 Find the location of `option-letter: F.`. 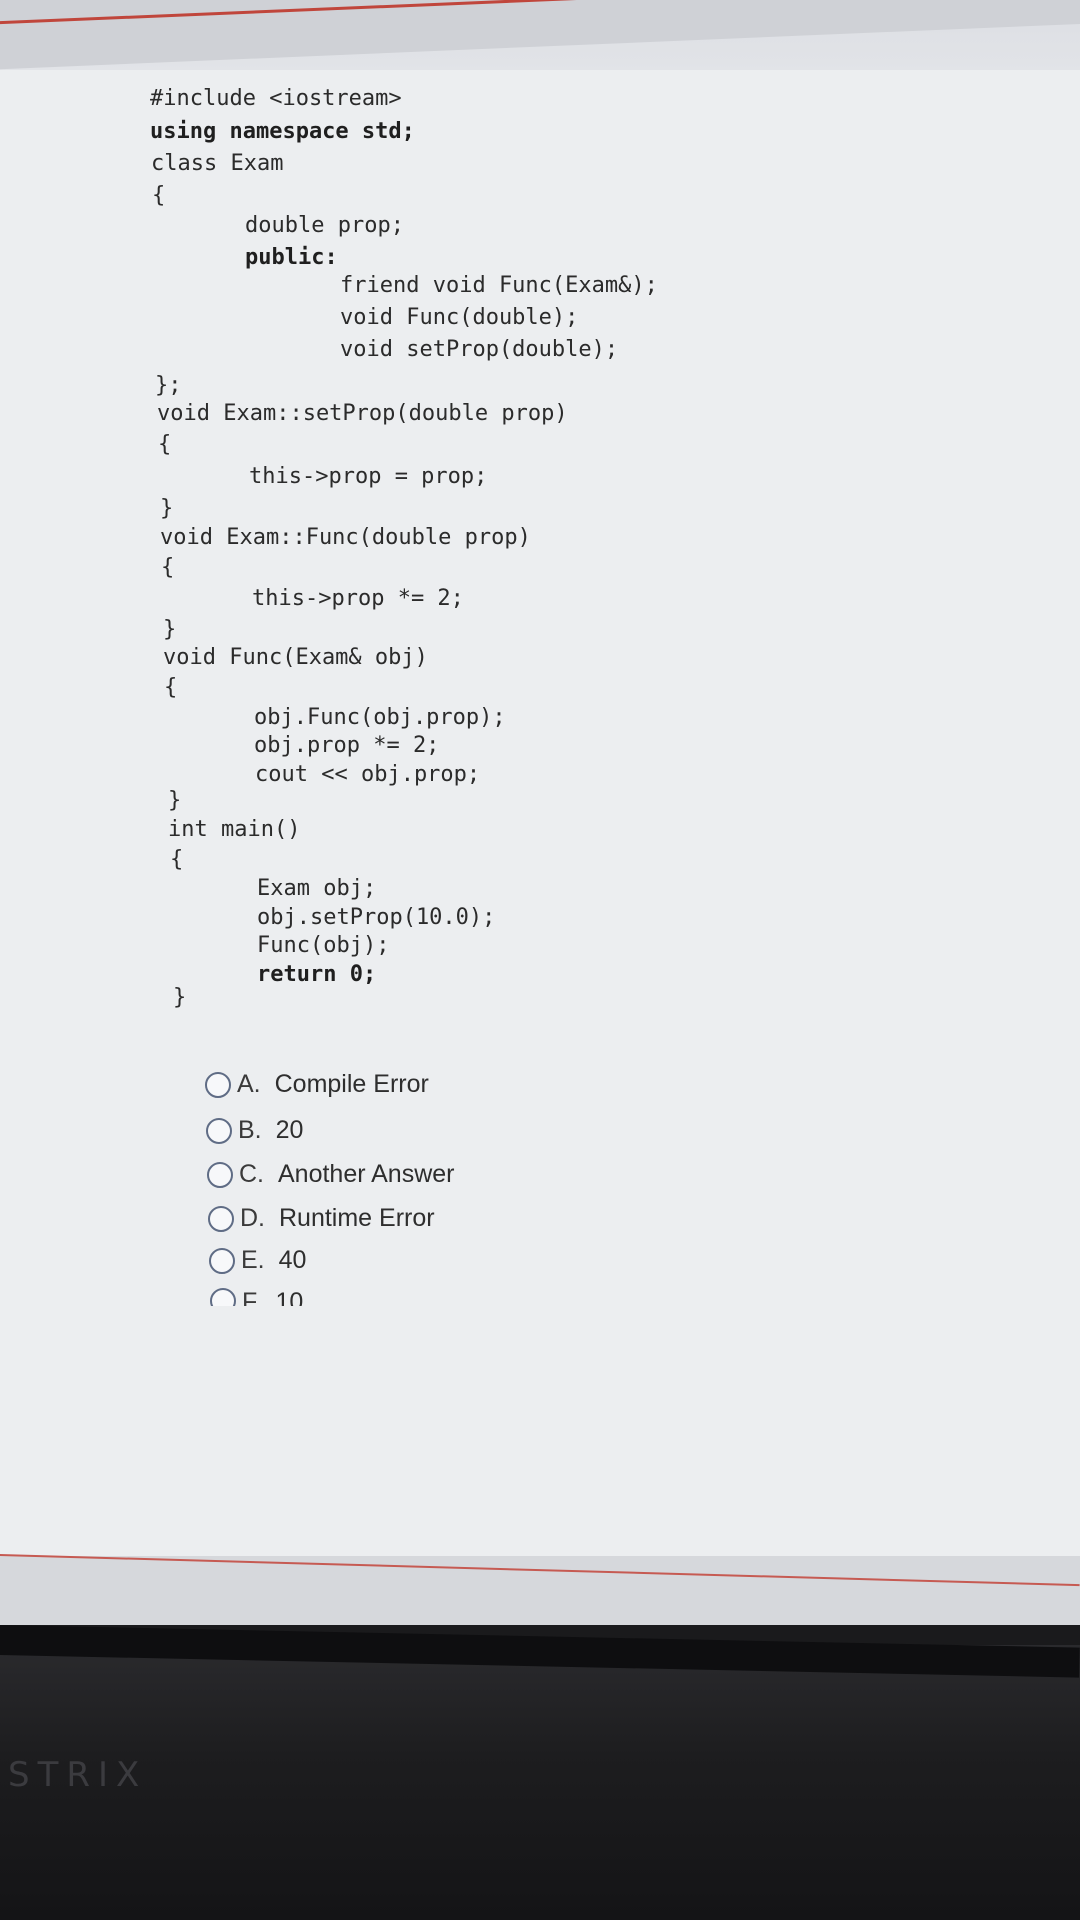

option-letter: F. is located at coordinates (252, 1297).